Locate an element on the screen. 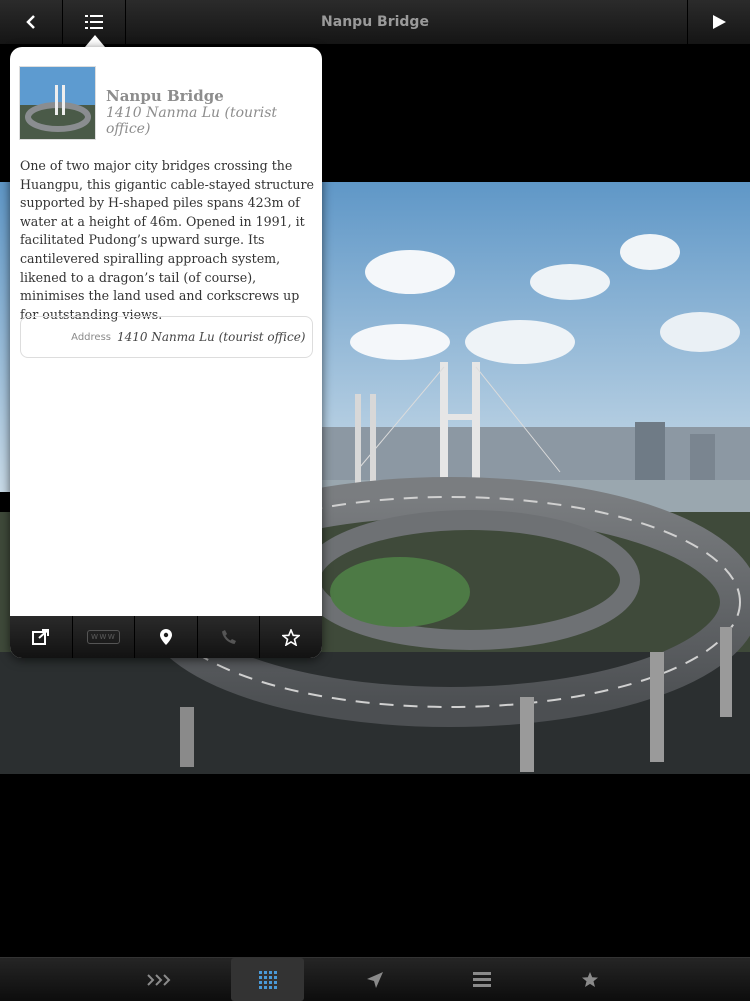 This screenshot has width=750, height=1001. location-arrow-icon is located at coordinates (375, 979).